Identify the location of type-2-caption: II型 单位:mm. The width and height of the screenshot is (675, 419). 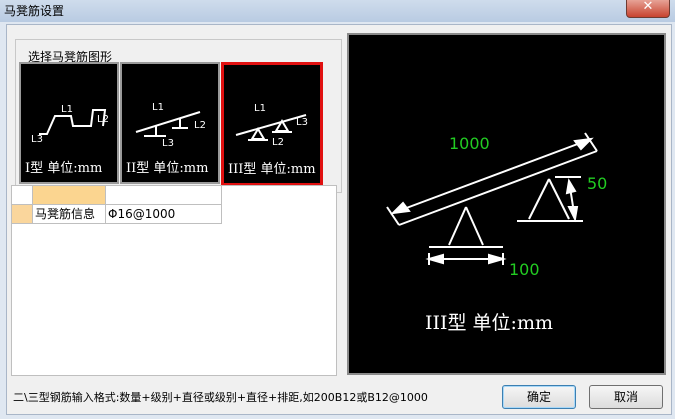
(167, 168).